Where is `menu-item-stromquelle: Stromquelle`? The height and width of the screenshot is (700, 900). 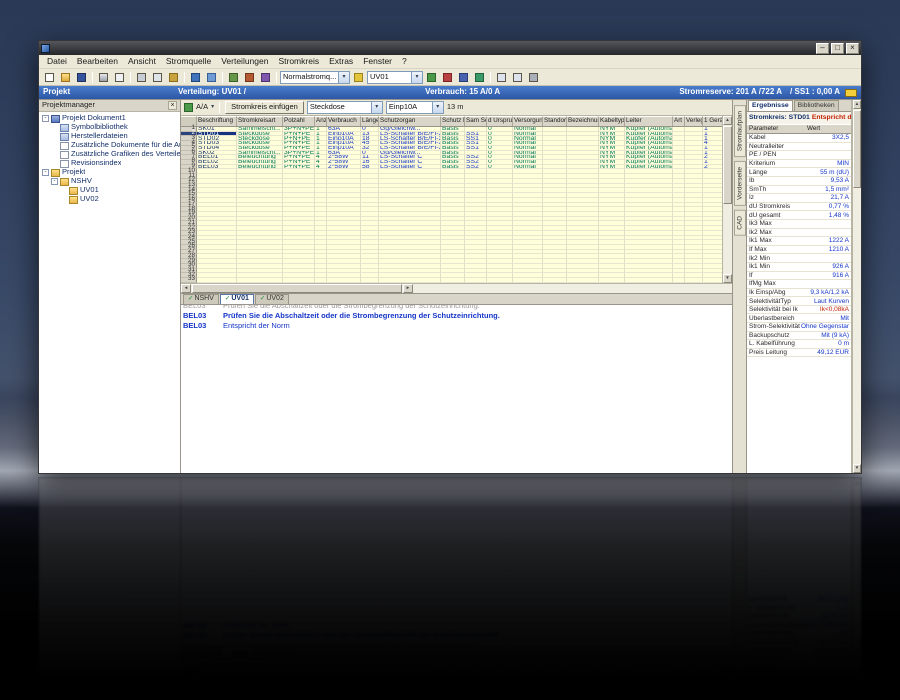 menu-item-stromquelle: Stromquelle is located at coordinates (188, 61).